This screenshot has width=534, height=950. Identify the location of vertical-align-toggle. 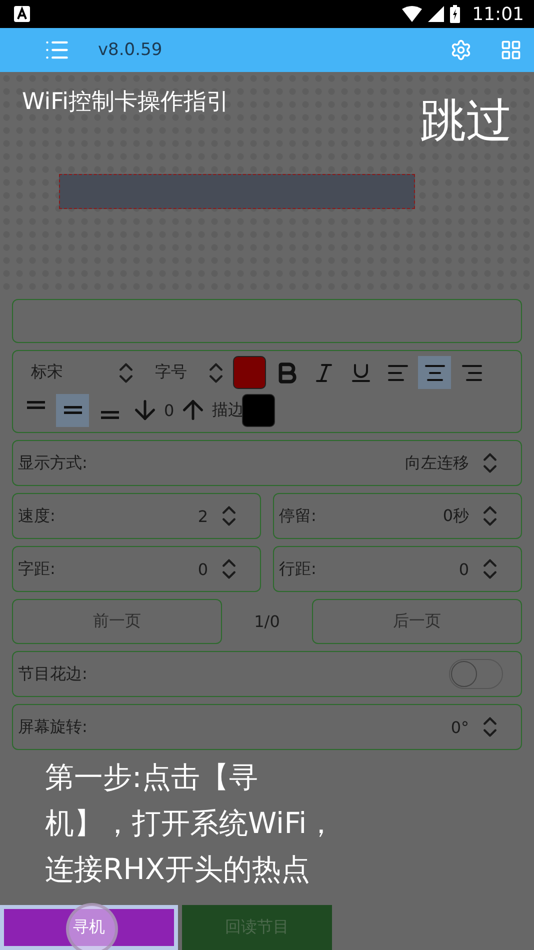
(72, 410).